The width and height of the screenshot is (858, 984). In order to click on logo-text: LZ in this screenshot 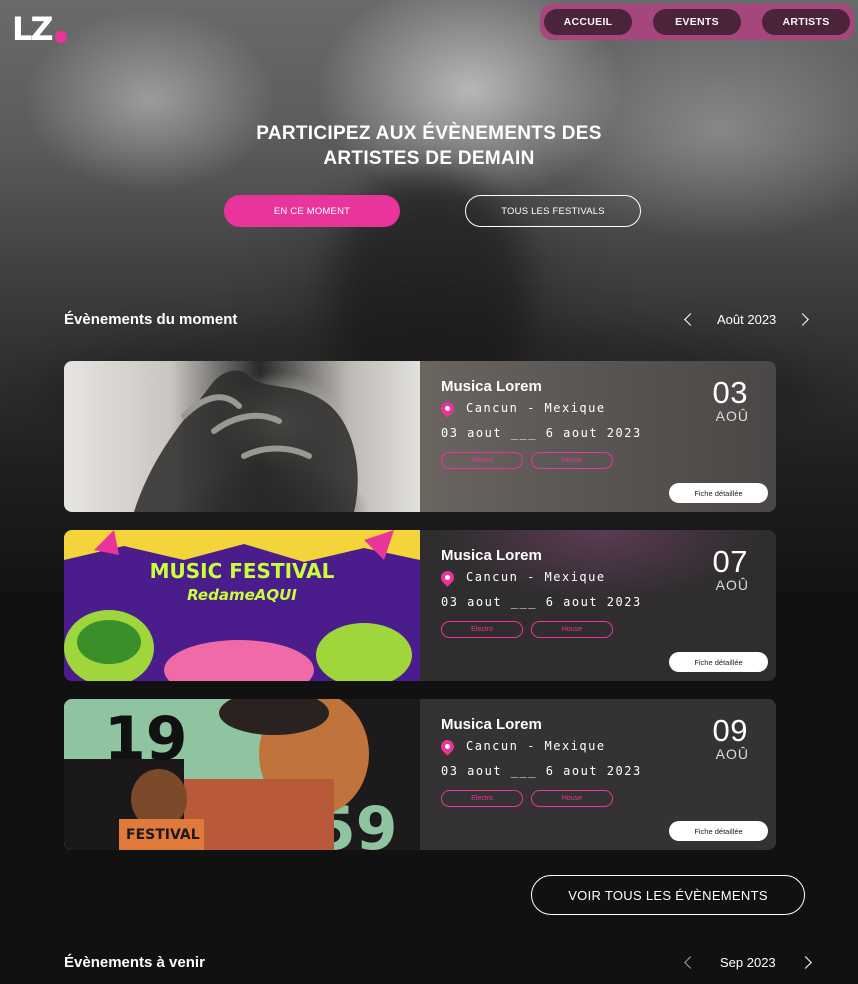, I will do `click(33, 29)`.